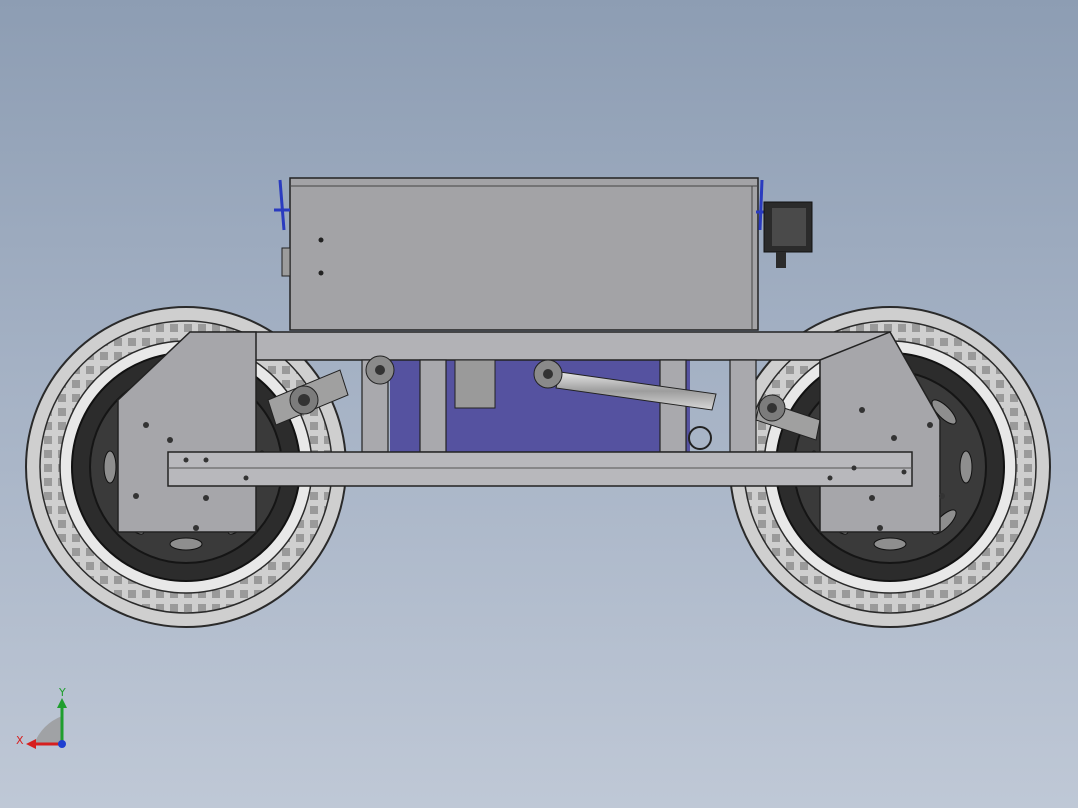 The image size is (1078, 808). Describe the element at coordinates (62, 744) in the screenshot. I see `z-axis-dot-icon` at that location.